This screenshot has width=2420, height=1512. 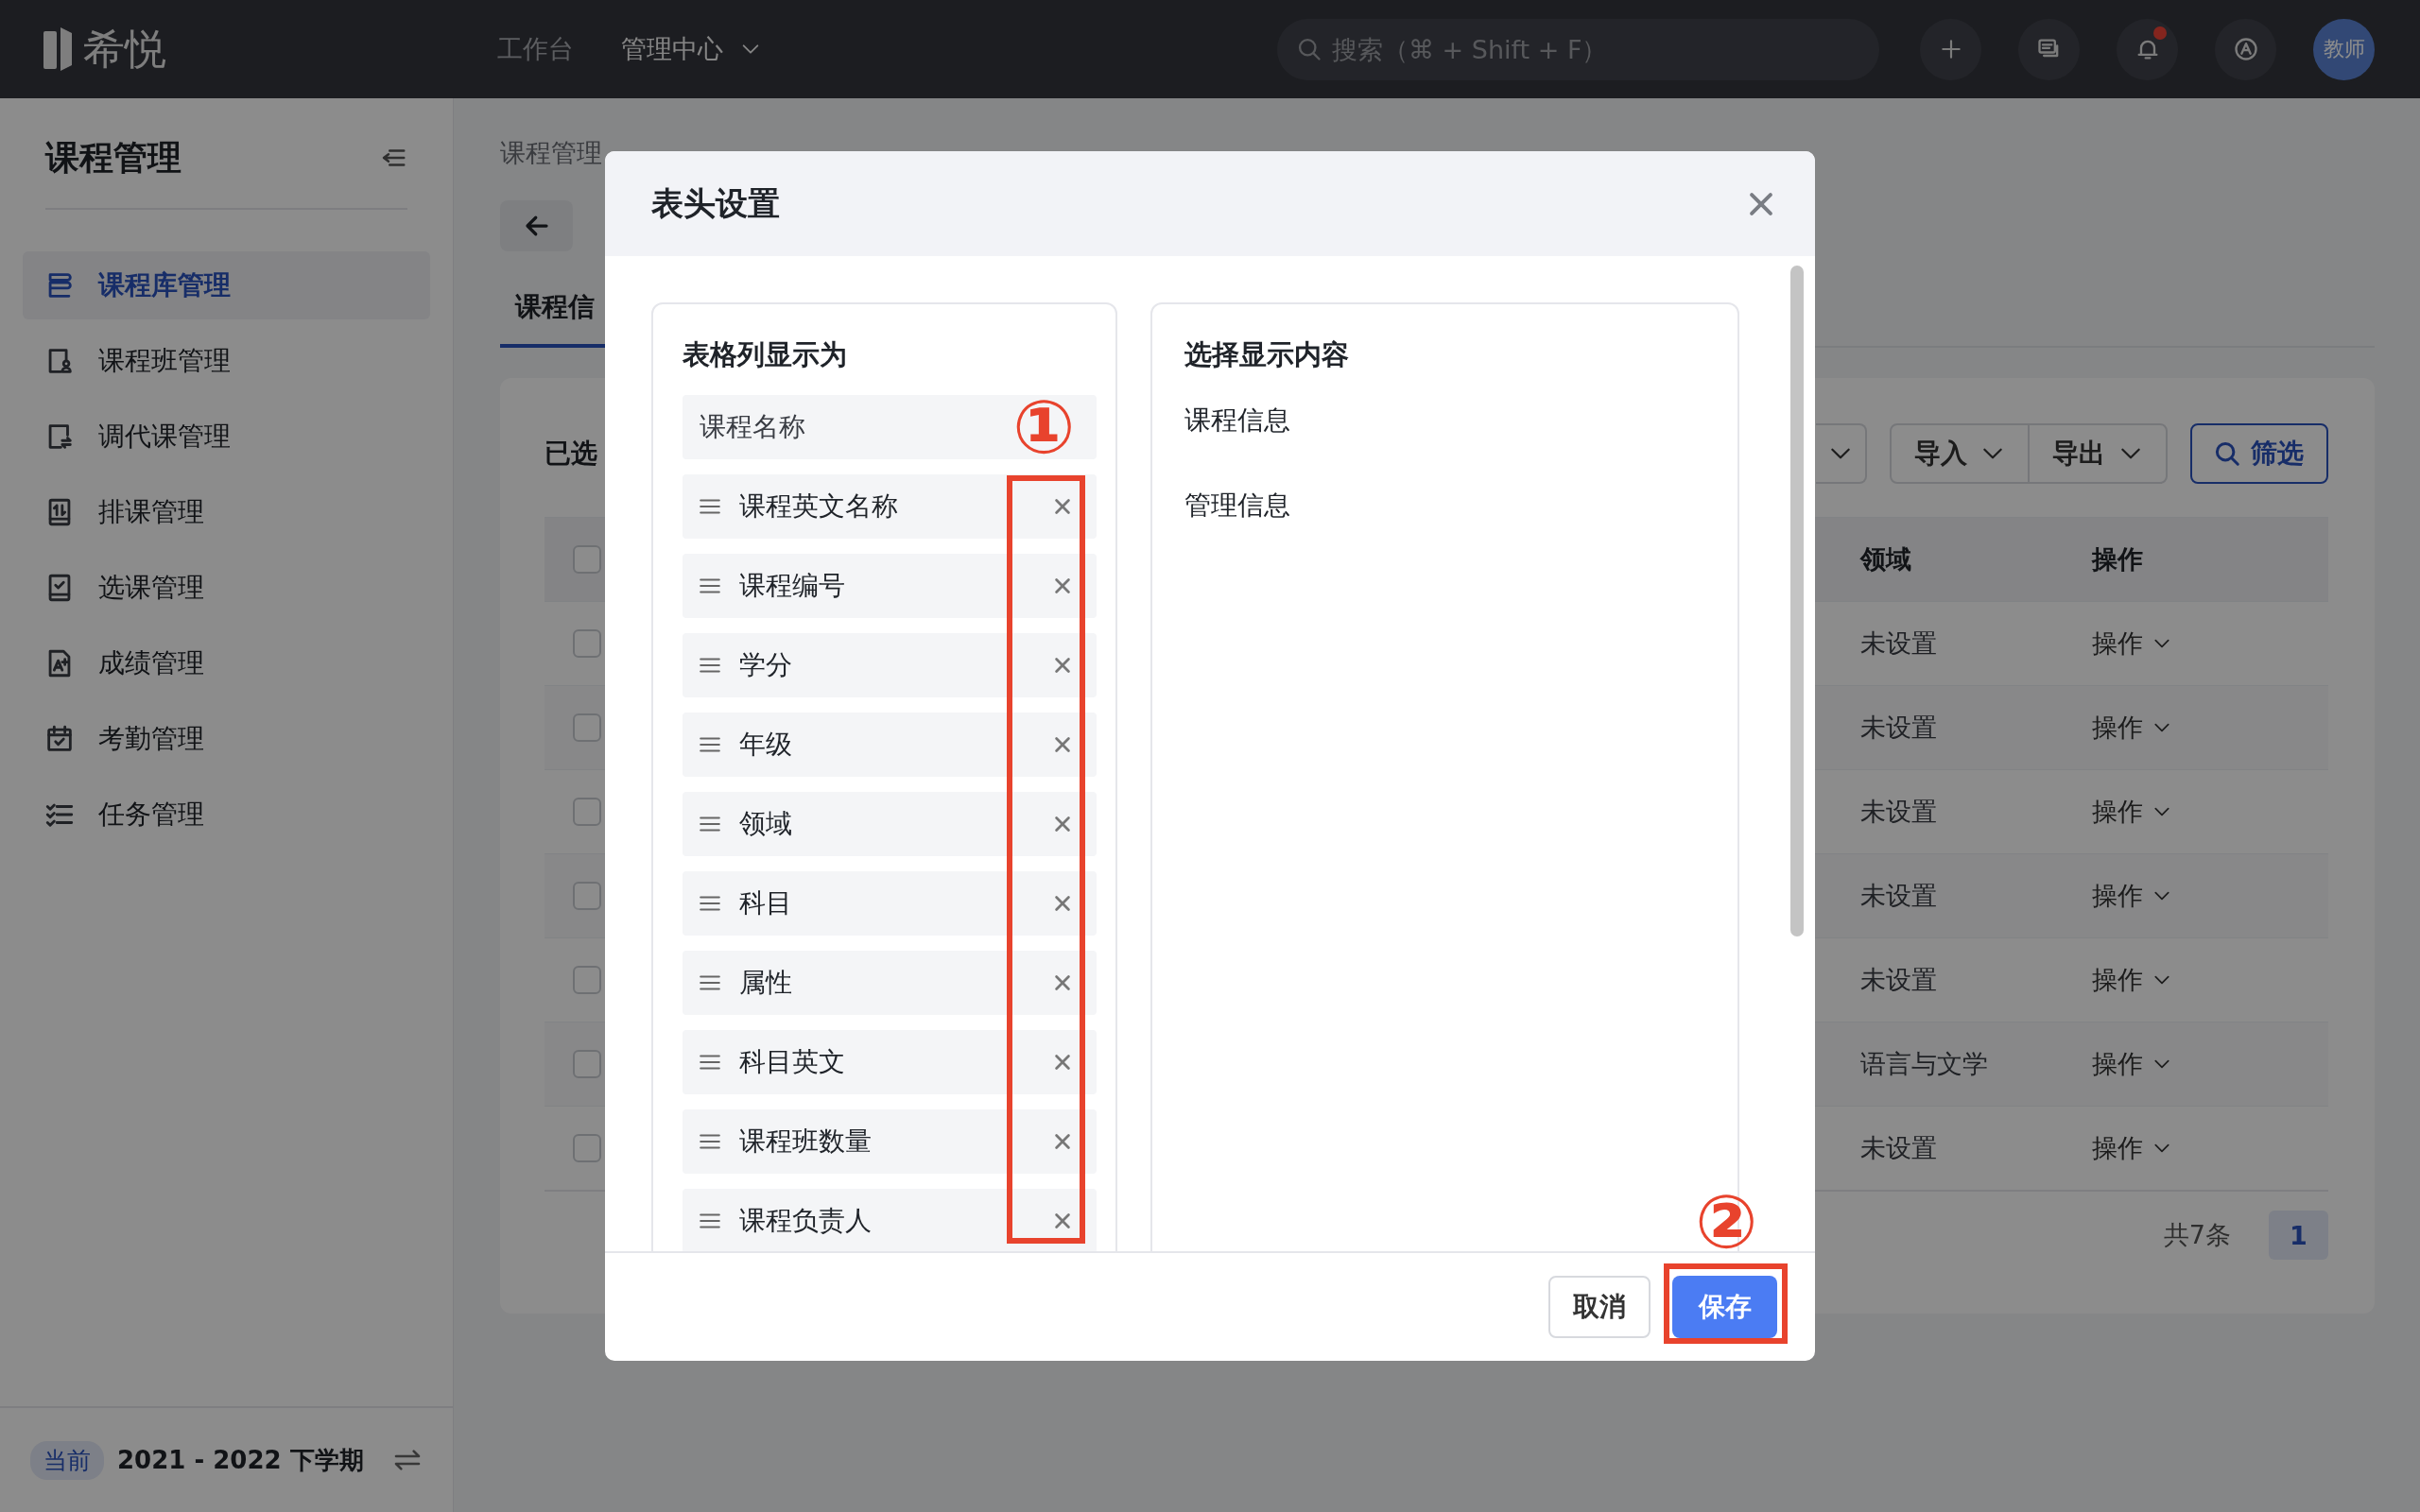 I want to click on selection-text: 已选, so click(x=570, y=454).